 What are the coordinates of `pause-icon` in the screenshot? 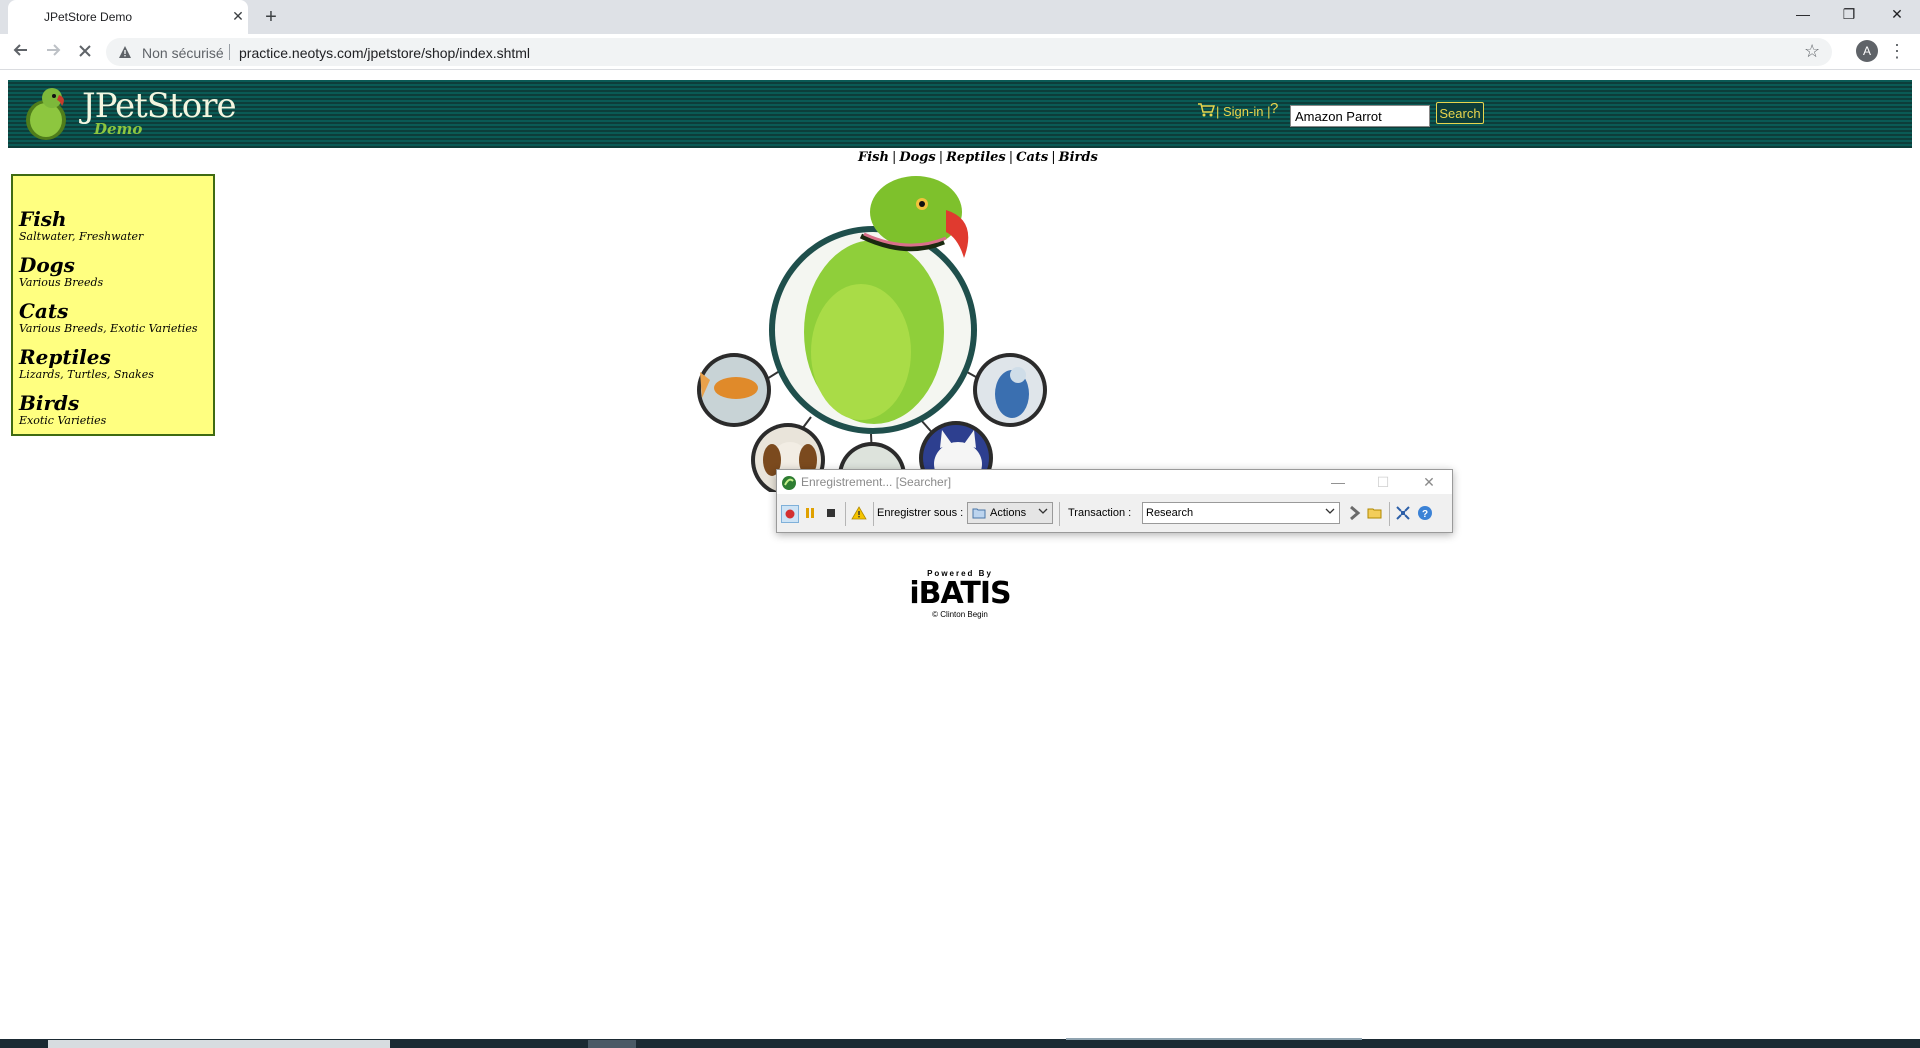 It's located at (811, 514).